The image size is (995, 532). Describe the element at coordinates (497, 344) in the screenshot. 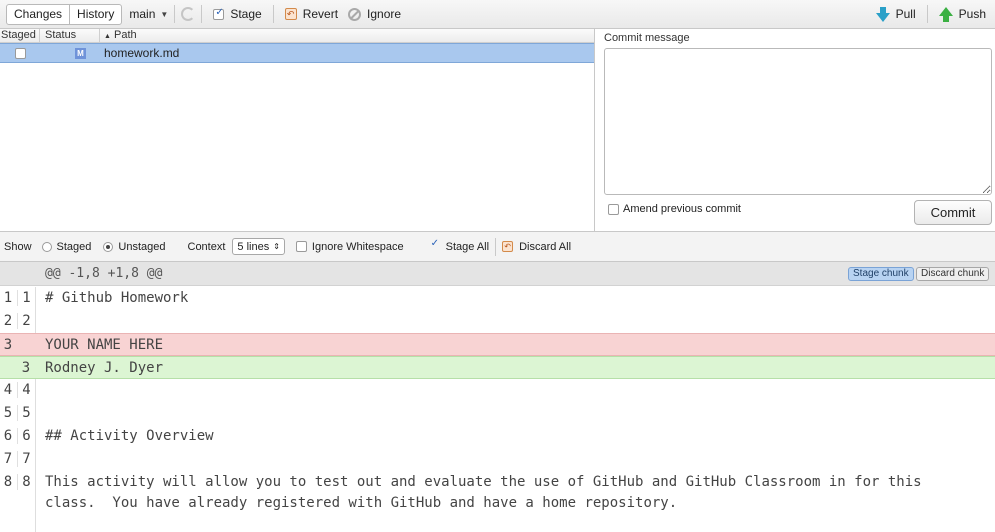

I see `deleted-line: 3 YOUR NAME HERE` at that location.